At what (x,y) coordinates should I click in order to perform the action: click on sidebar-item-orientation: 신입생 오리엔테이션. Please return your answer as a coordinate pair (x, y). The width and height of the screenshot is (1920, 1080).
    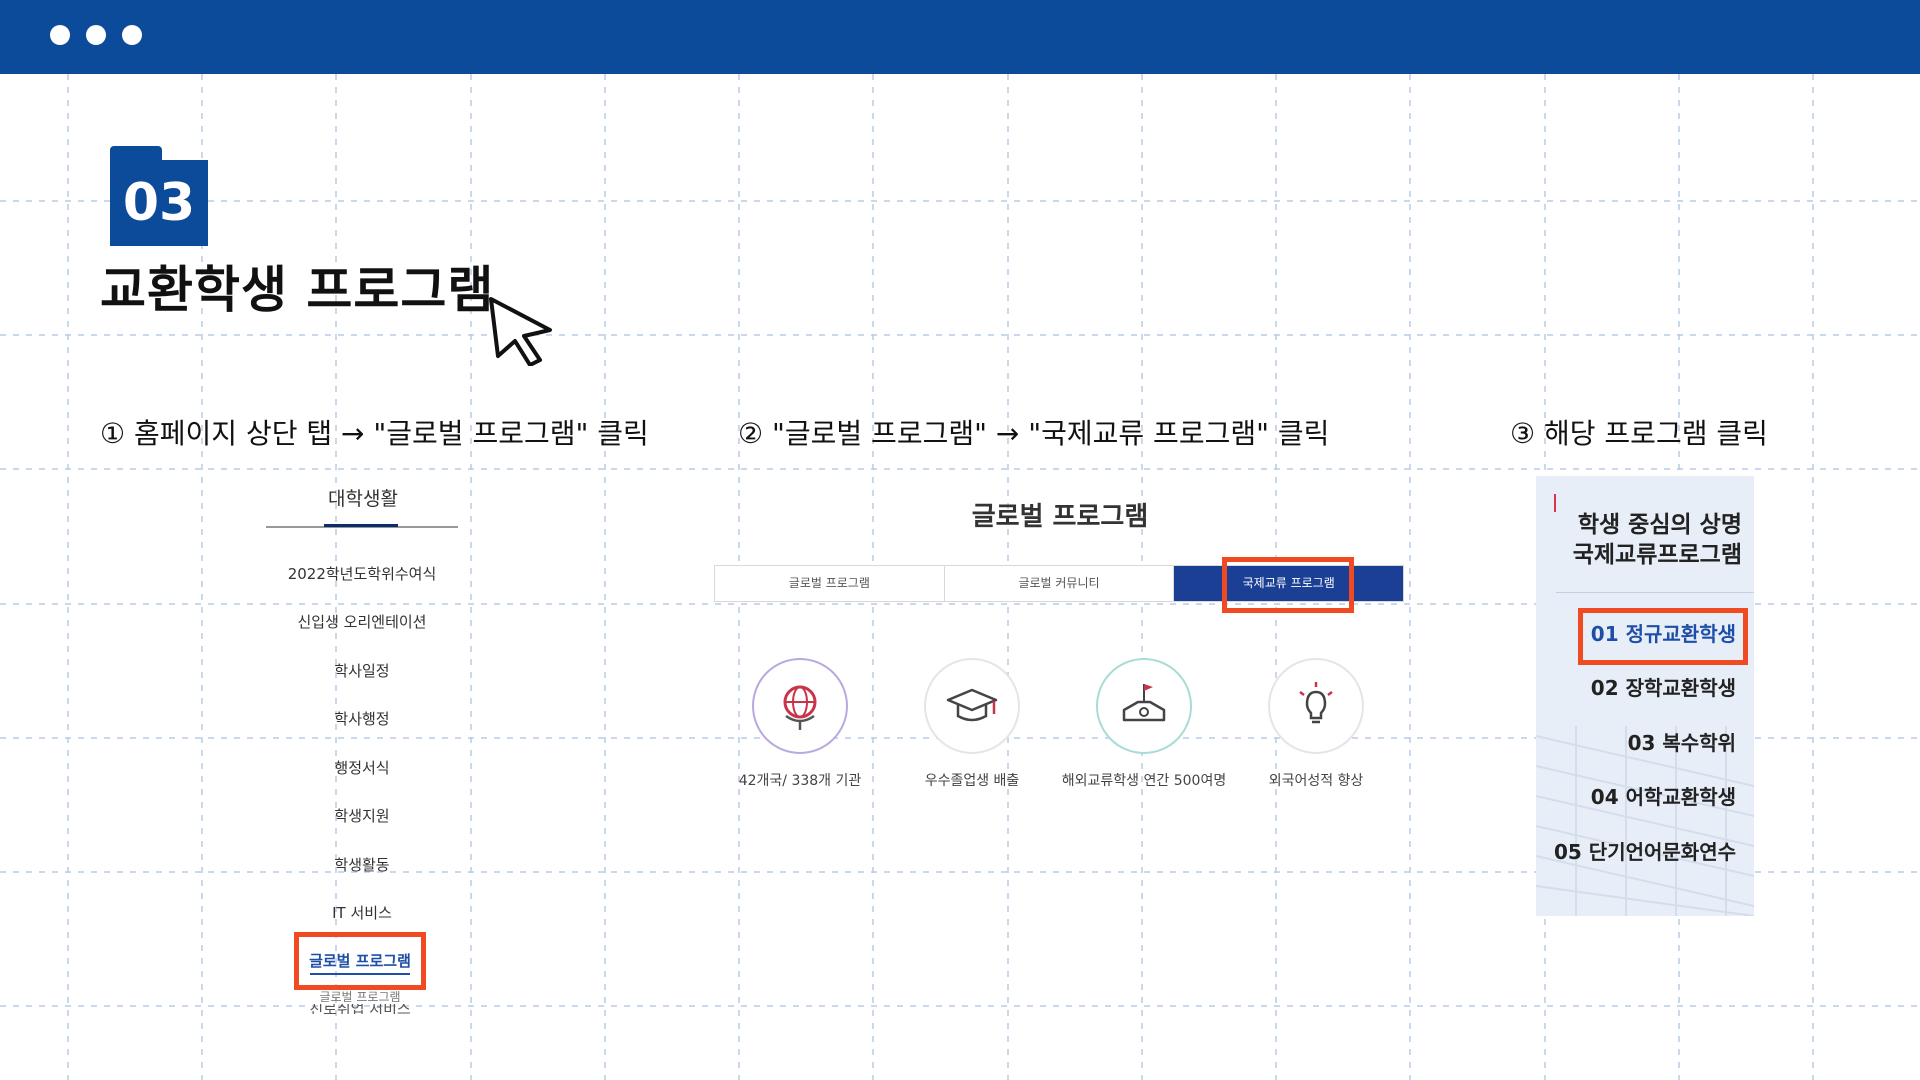
    Looking at the image, I should click on (362, 621).